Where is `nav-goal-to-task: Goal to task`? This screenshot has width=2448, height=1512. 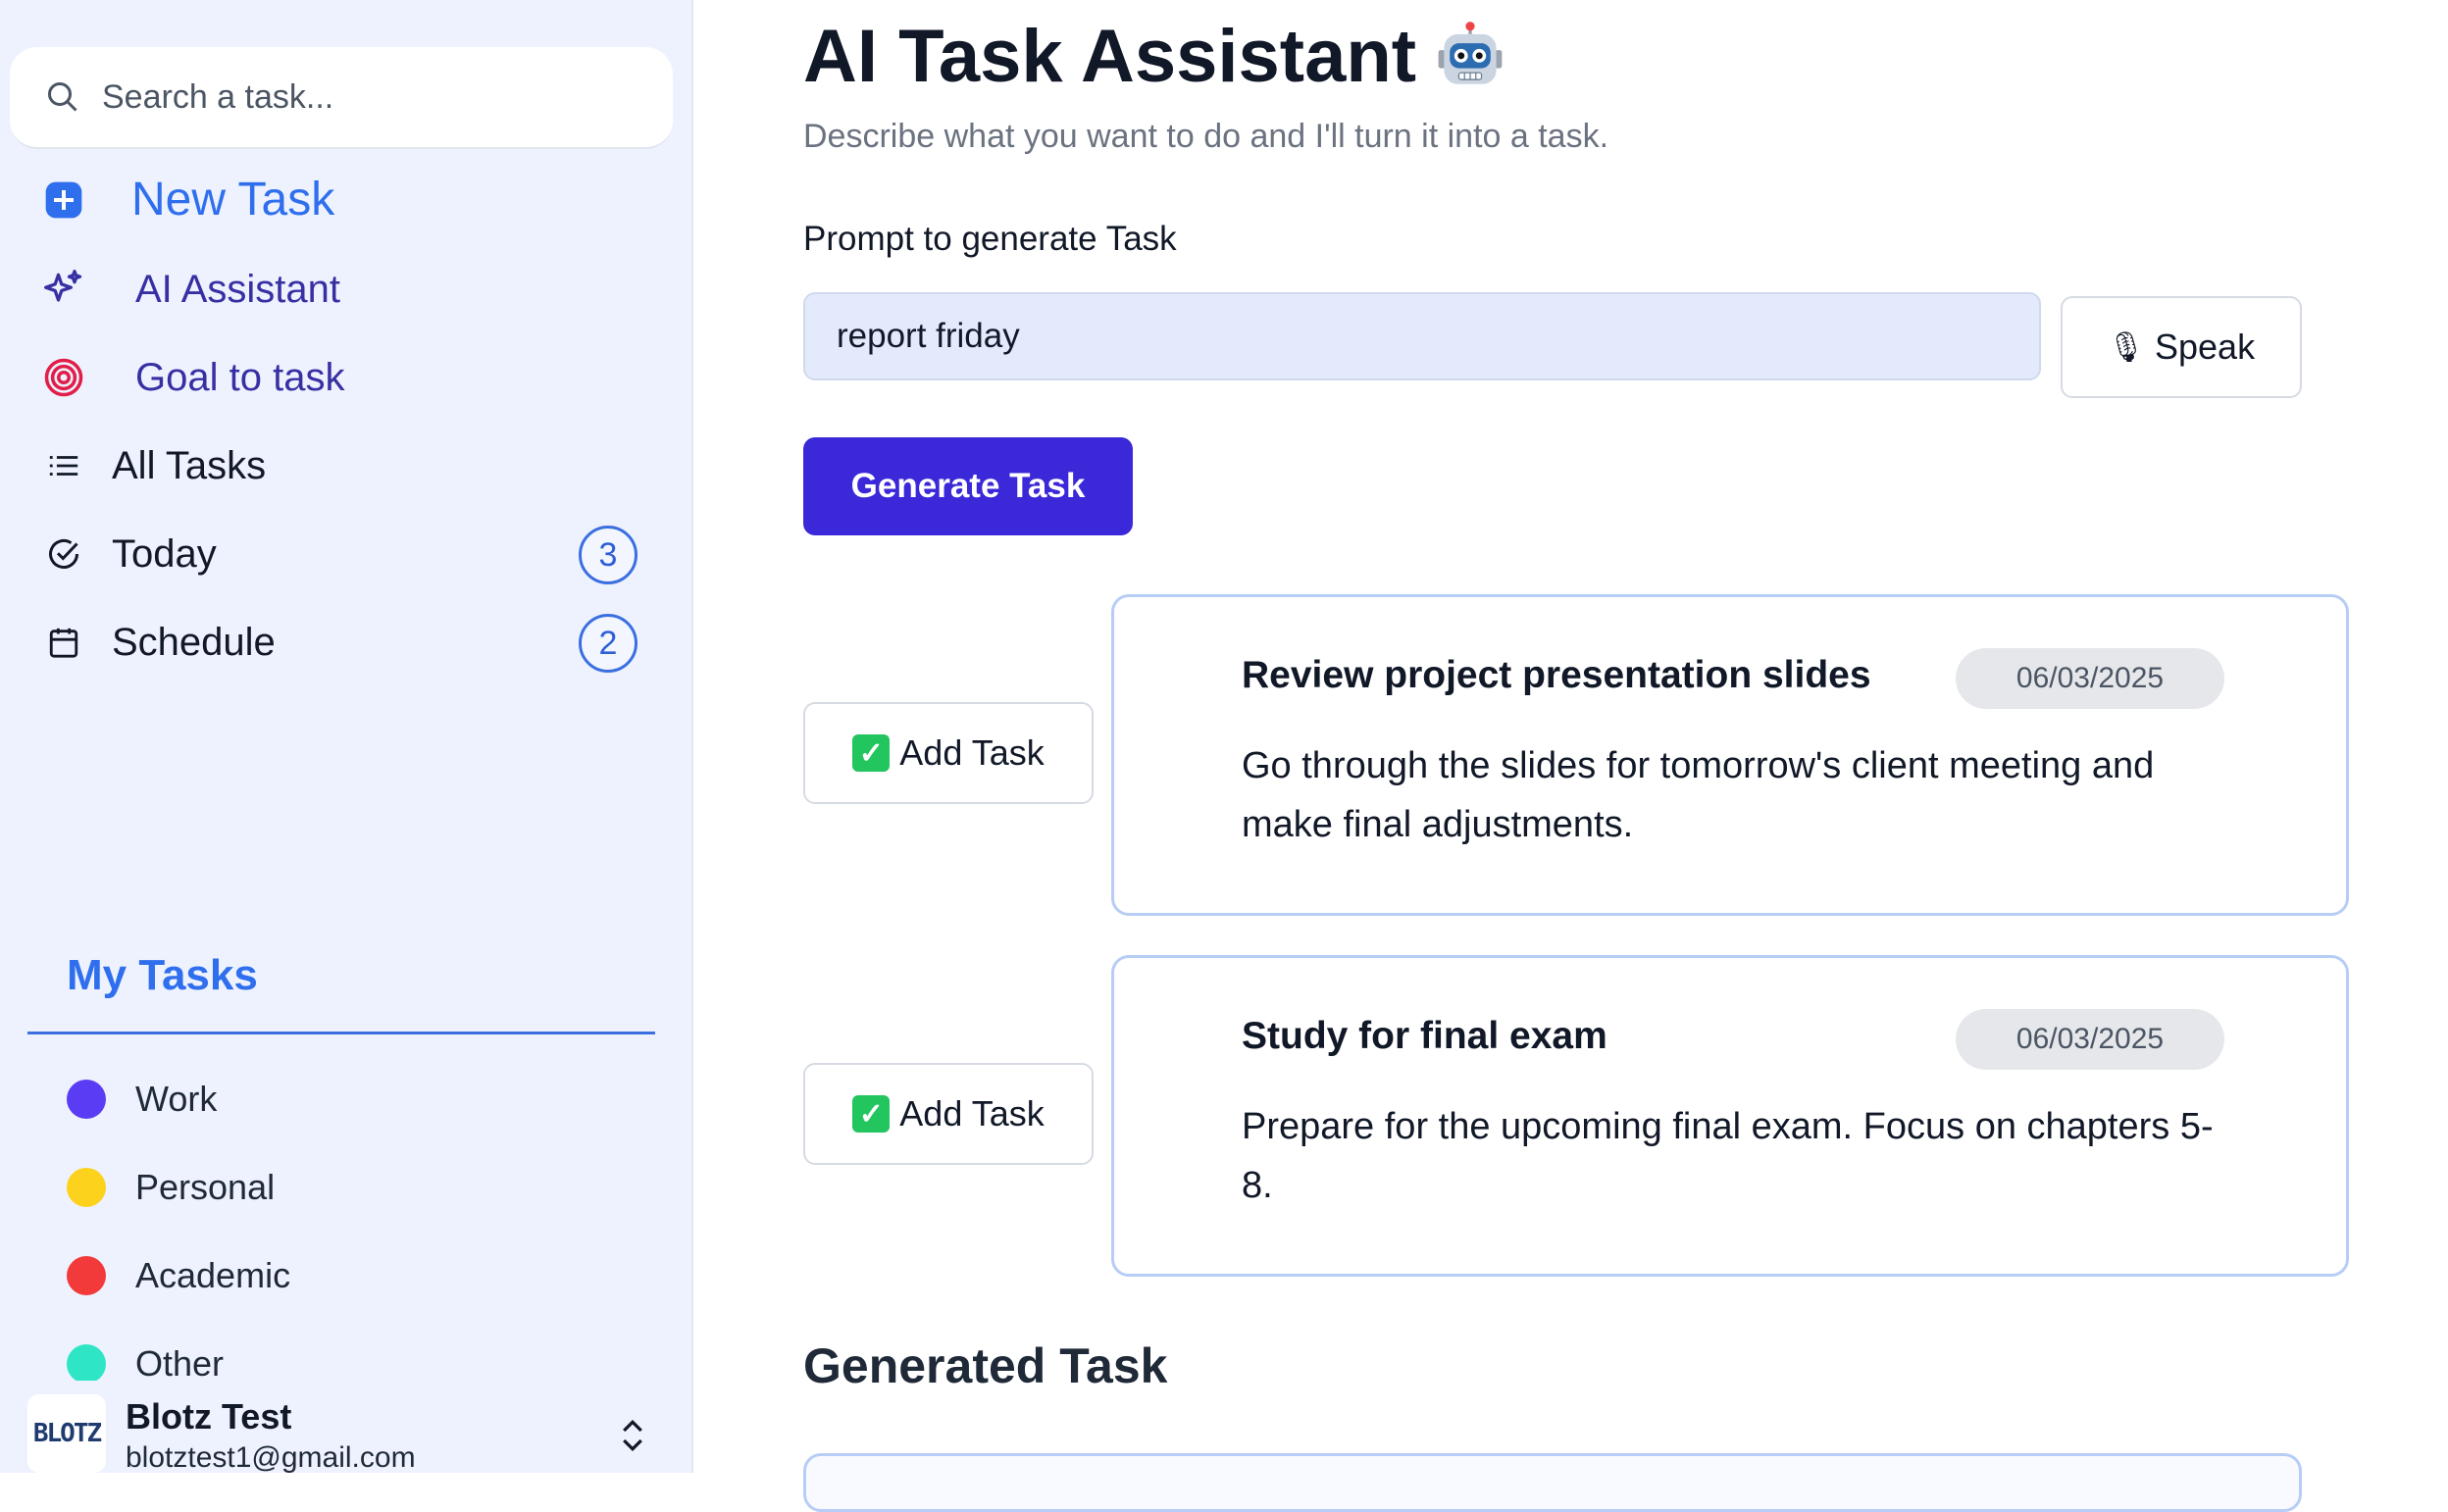 nav-goal-to-task: Goal to task is located at coordinates (191, 377).